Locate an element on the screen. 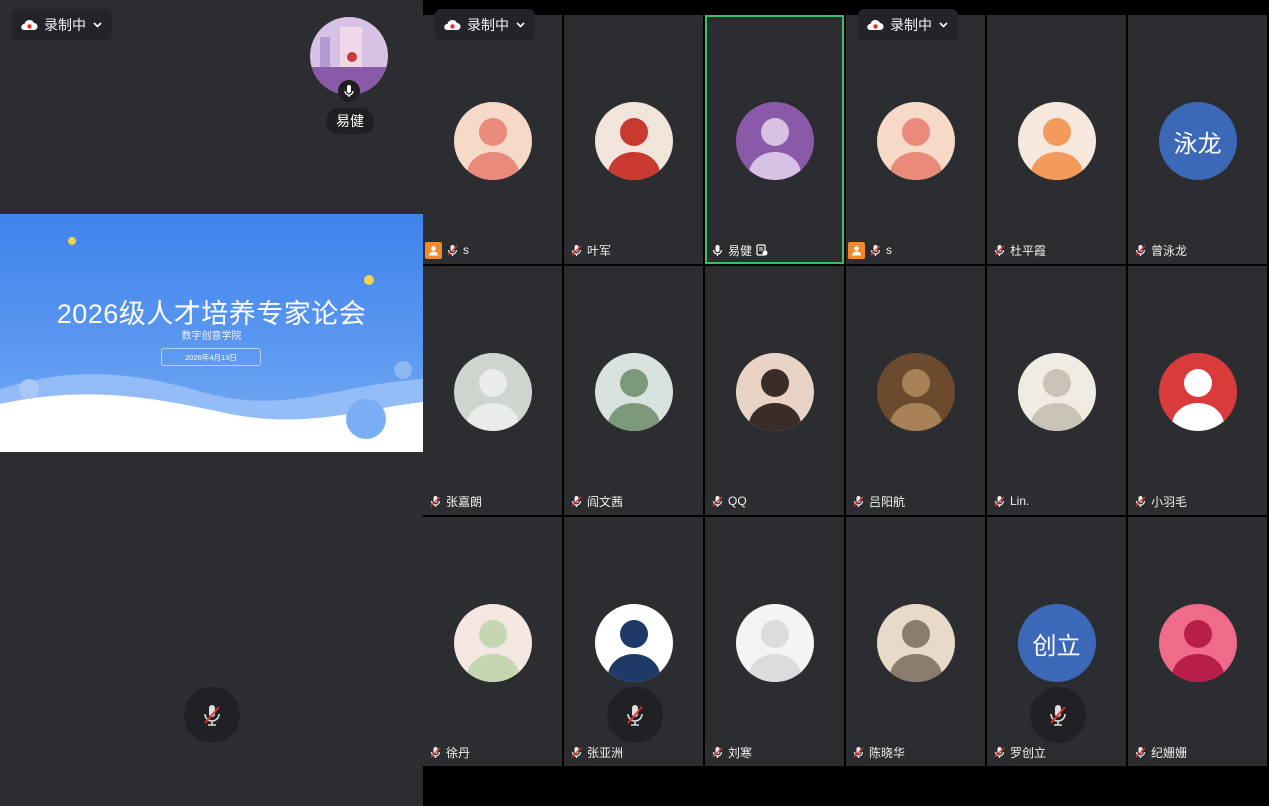 This screenshot has width=1269, height=806. participant-label: QQ is located at coordinates (729, 501).